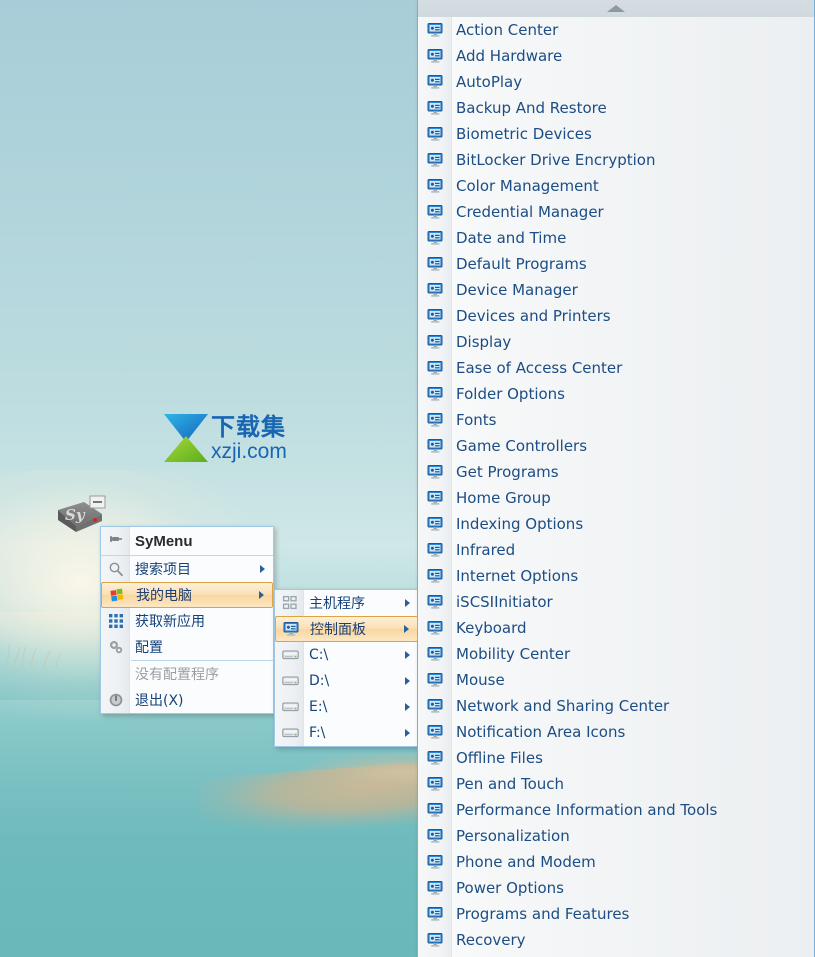 This screenshot has width=815, height=957. Describe the element at coordinates (503, 498) in the screenshot. I see `control-panel-item-label: Home Group` at that location.